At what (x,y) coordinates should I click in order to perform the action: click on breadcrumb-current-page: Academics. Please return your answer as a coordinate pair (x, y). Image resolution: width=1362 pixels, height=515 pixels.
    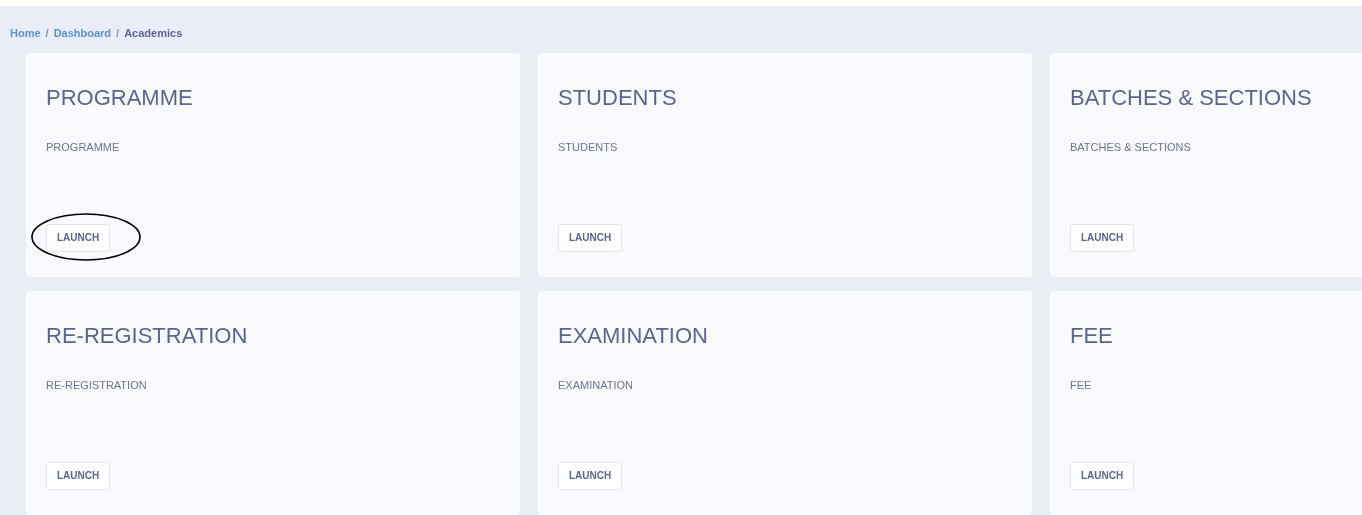
    Looking at the image, I should click on (153, 34).